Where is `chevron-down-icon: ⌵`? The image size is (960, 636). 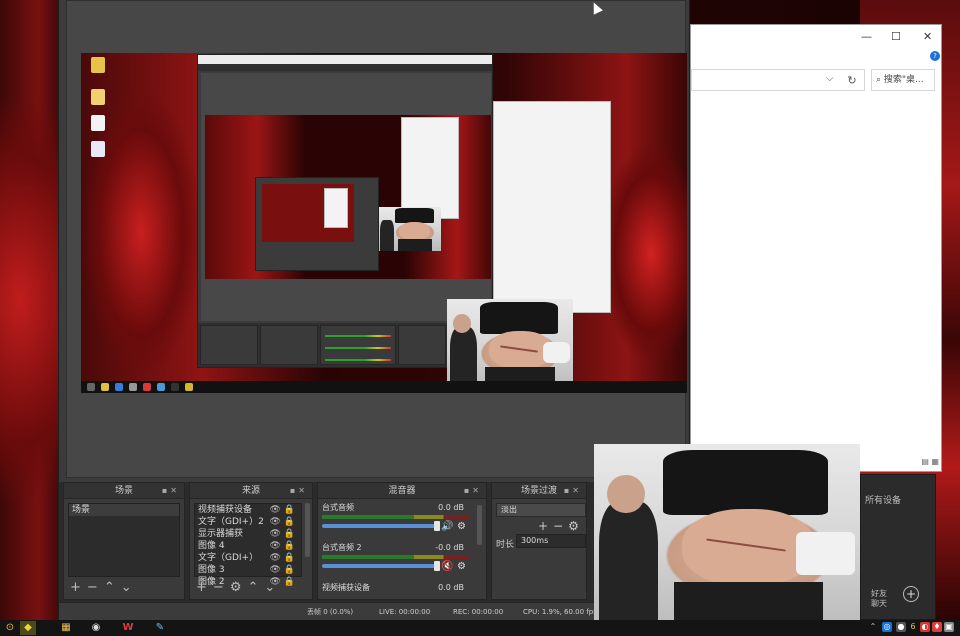 chevron-down-icon: ⌵ is located at coordinates (830, 78).